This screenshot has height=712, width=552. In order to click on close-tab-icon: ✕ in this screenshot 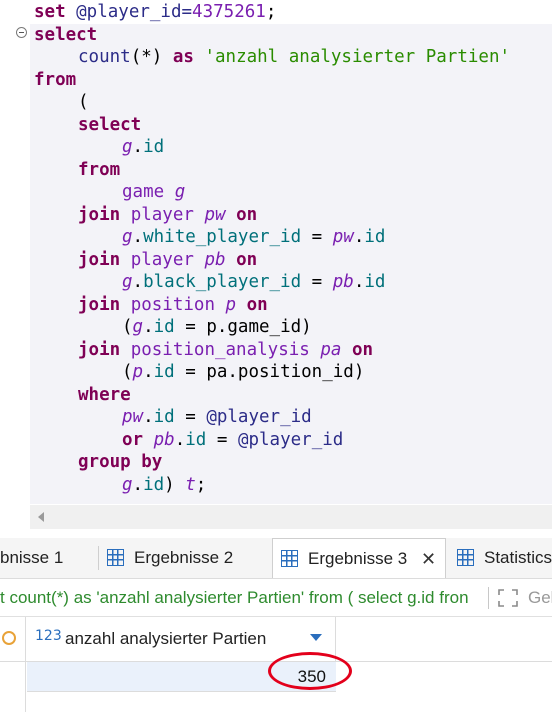, I will do `click(428, 559)`.